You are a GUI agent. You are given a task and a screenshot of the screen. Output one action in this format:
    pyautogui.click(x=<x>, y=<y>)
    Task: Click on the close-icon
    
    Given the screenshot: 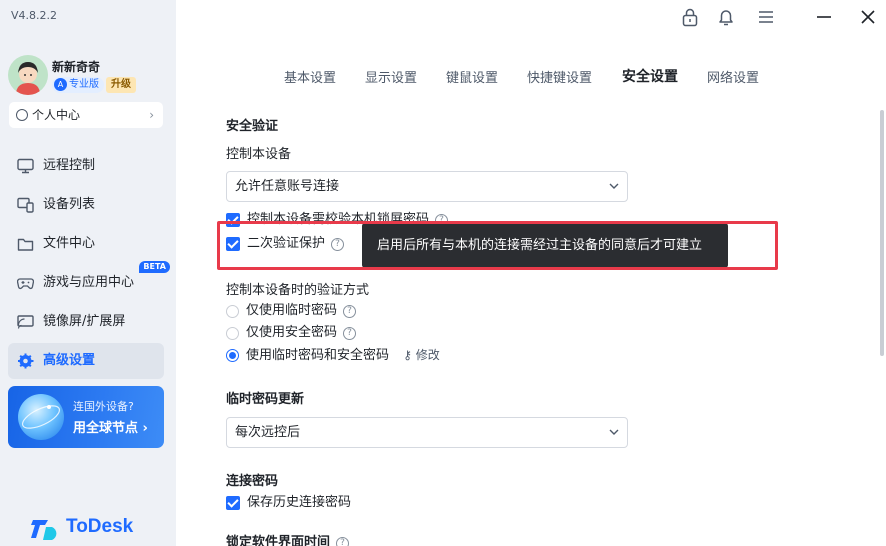 What is the action you would take?
    pyautogui.click(x=868, y=17)
    